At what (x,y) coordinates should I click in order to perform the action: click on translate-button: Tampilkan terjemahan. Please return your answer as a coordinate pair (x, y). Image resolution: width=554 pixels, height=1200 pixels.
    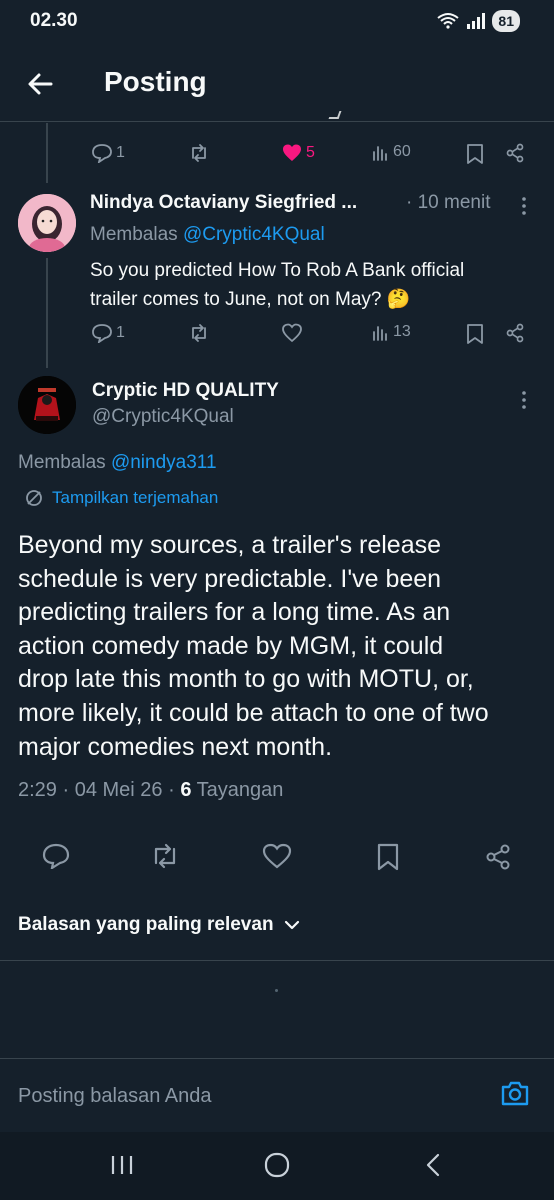
    Looking at the image, I should click on (121, 498).